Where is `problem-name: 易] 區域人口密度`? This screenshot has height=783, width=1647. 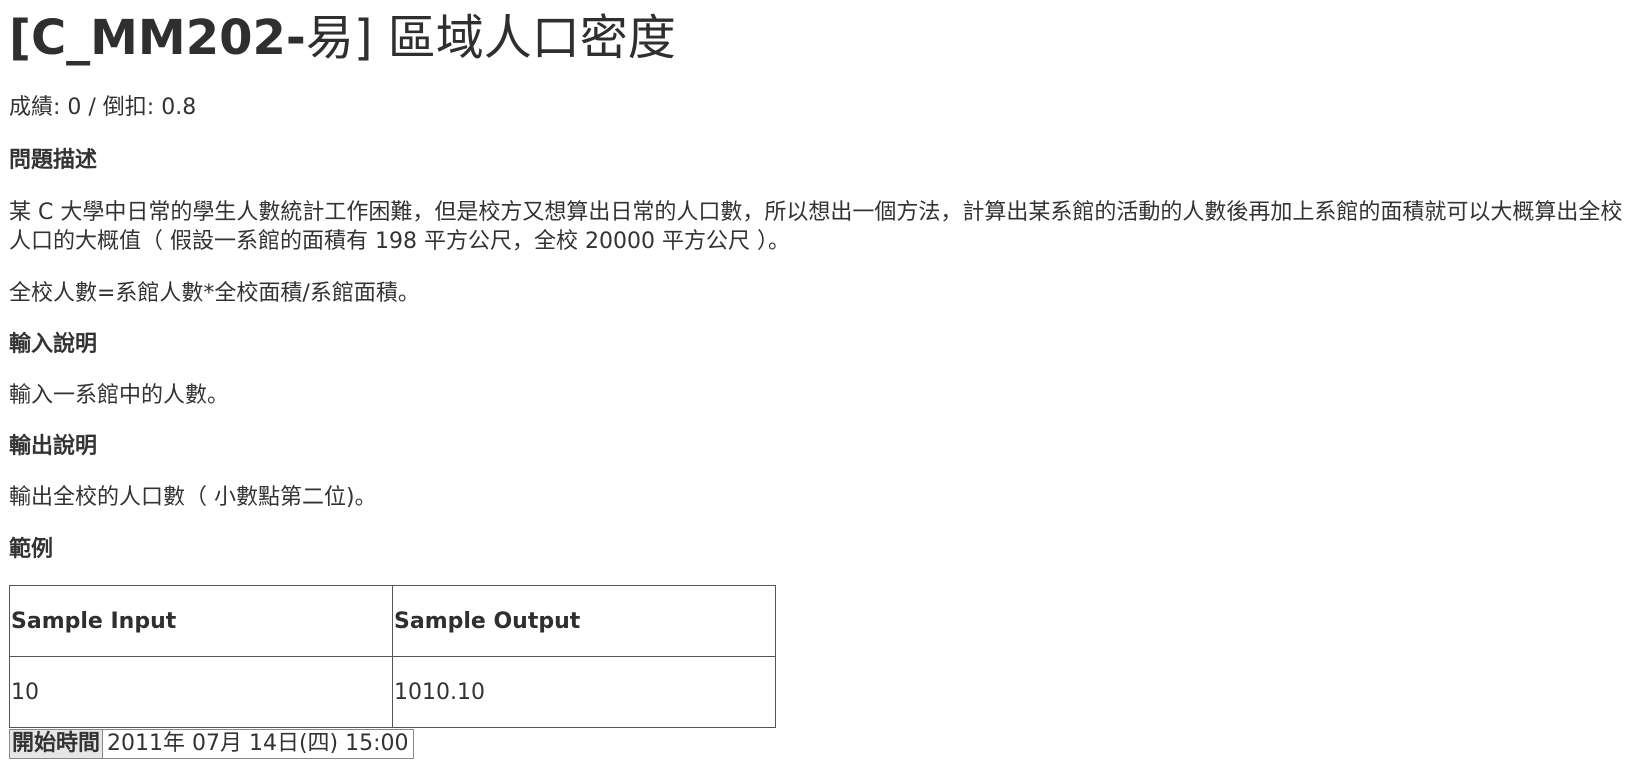
problem-name: 易] 區域人口密度 is located at coordinates (490, 38).